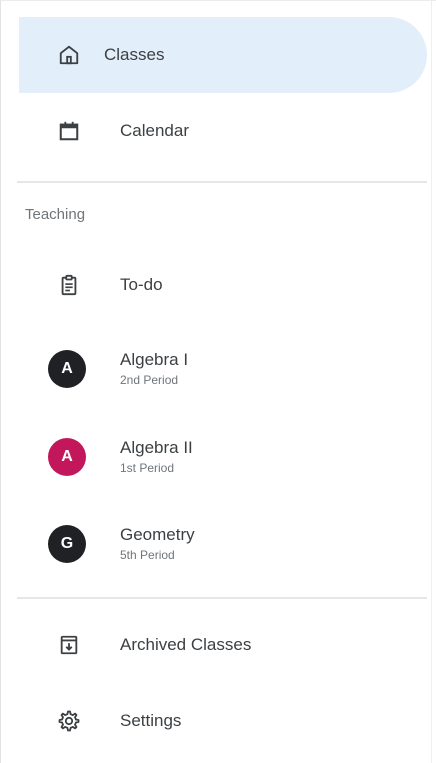 This screenshot has height=763, width=436. Describe the element at coordinates (55, 214) in the screenshot. I see `section-label-teaching: Teaching` at that location.